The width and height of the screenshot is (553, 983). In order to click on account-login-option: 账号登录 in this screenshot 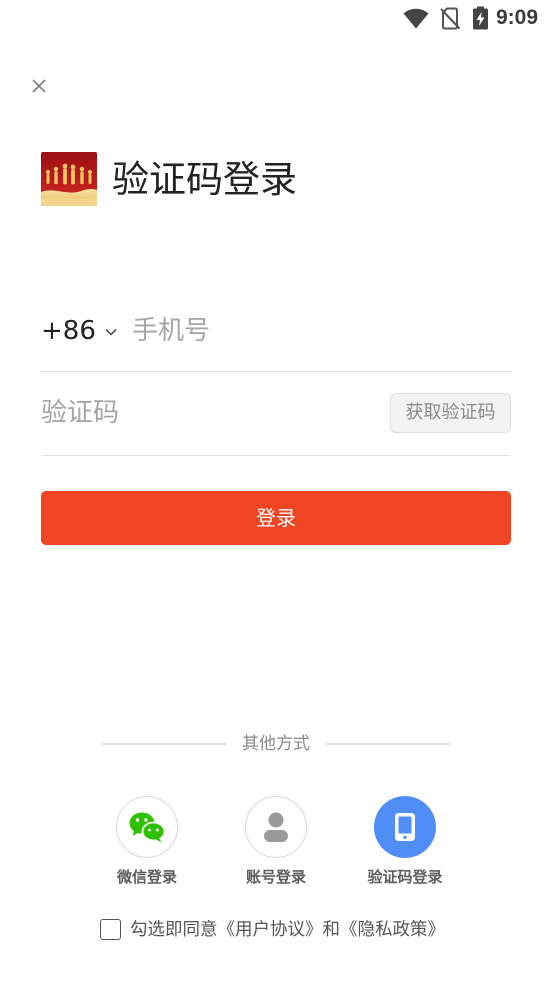, I will do `click(276, 841)`.